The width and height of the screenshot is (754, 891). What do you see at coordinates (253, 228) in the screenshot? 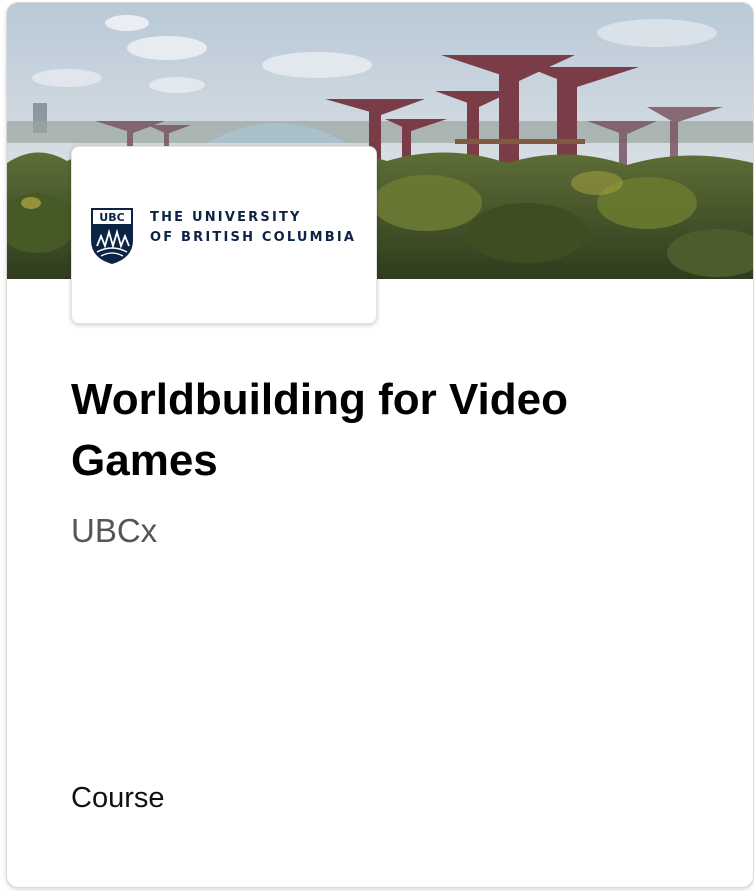
I see `partner-name: THE UNIVERSITY OF BRITISH COLUMBIA` at bounding box center [253, 228].